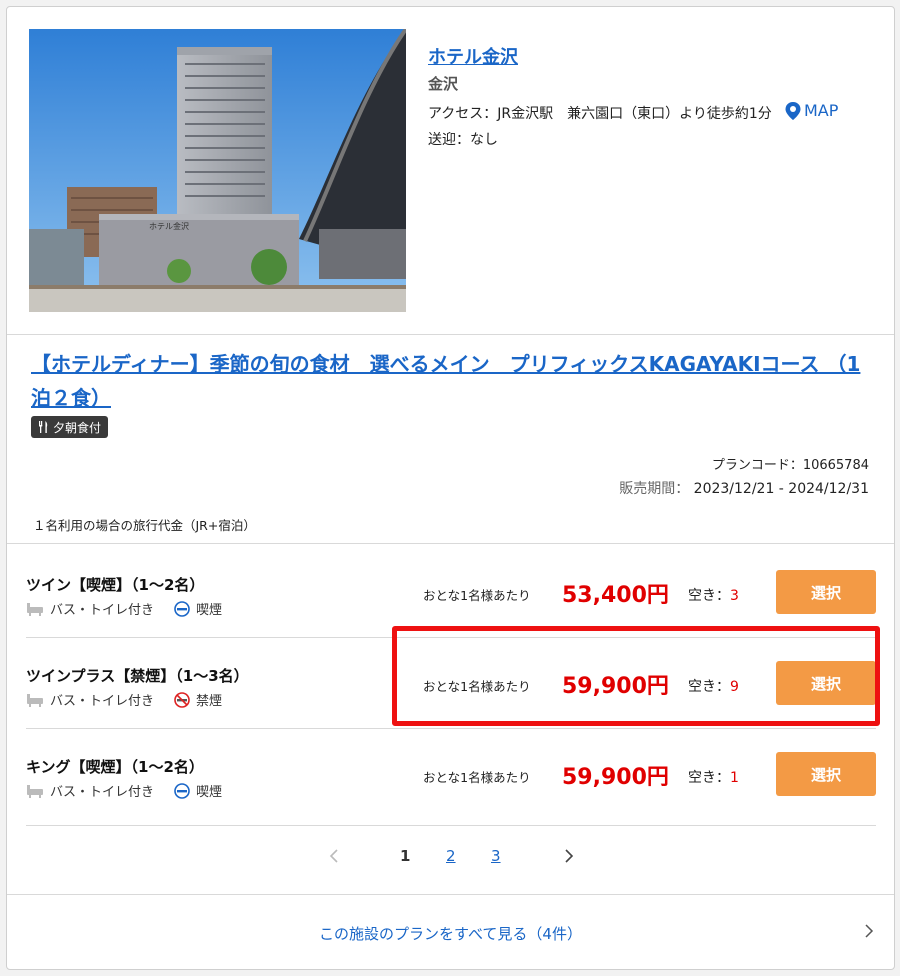 The height and width of the screenshot is (976, 900). What do you see at coordinates (169, 226) in the screenshot?
I see `photo-sign-text: ホテル金沢` at bounding box center [169, 226].